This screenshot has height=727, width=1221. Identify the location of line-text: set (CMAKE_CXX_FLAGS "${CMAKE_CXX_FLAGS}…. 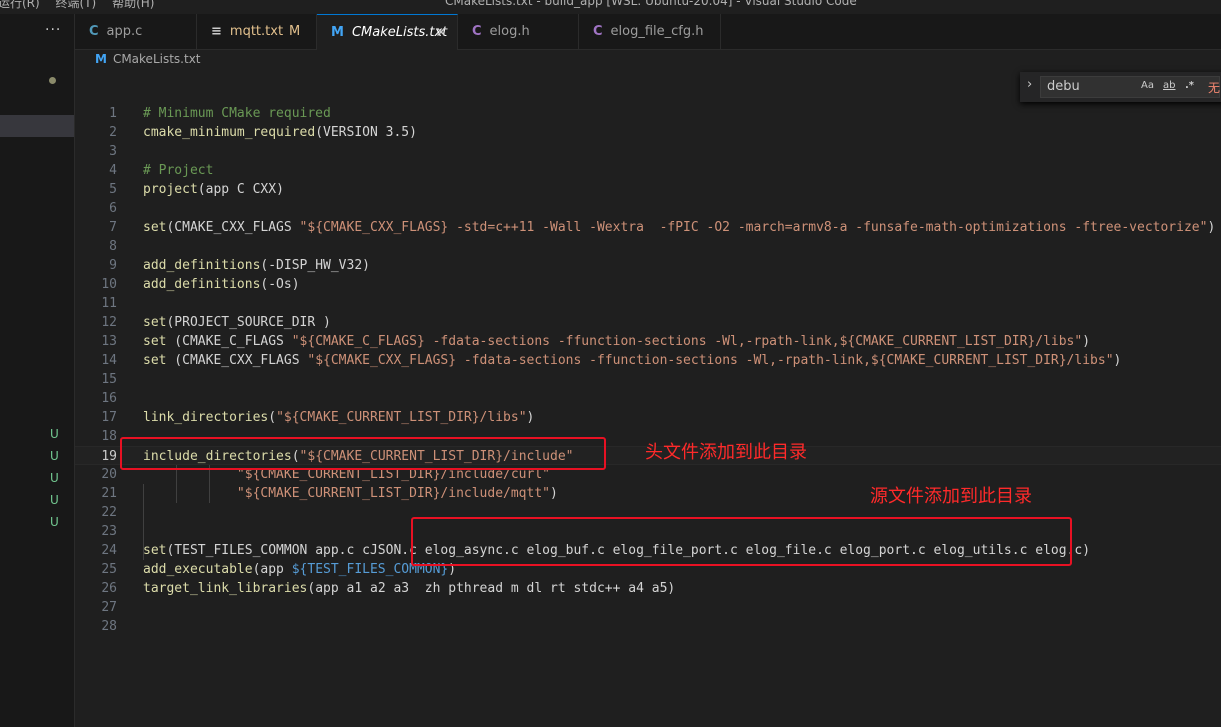
(632, 360).